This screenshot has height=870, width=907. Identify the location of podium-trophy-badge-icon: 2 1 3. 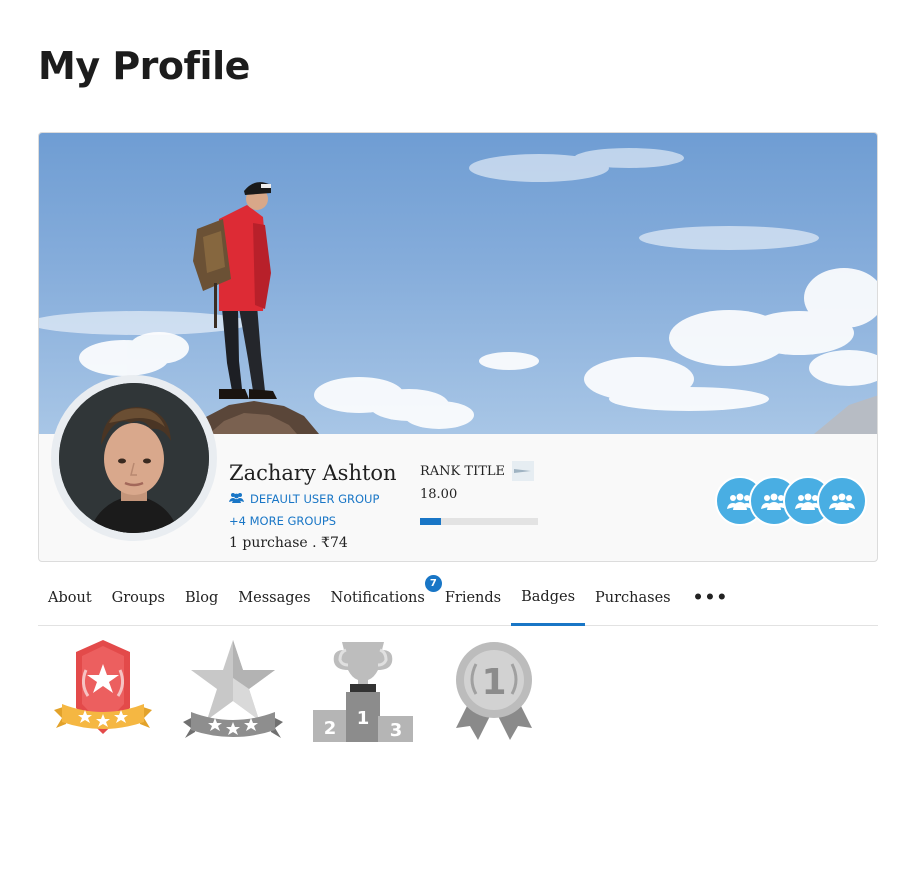
(363, 692).